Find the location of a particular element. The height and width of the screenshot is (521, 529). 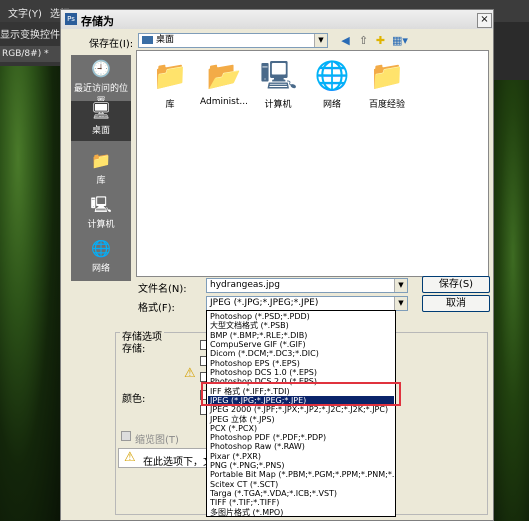

place-libraries: 📁 库 is located at coordinates (101, 168).